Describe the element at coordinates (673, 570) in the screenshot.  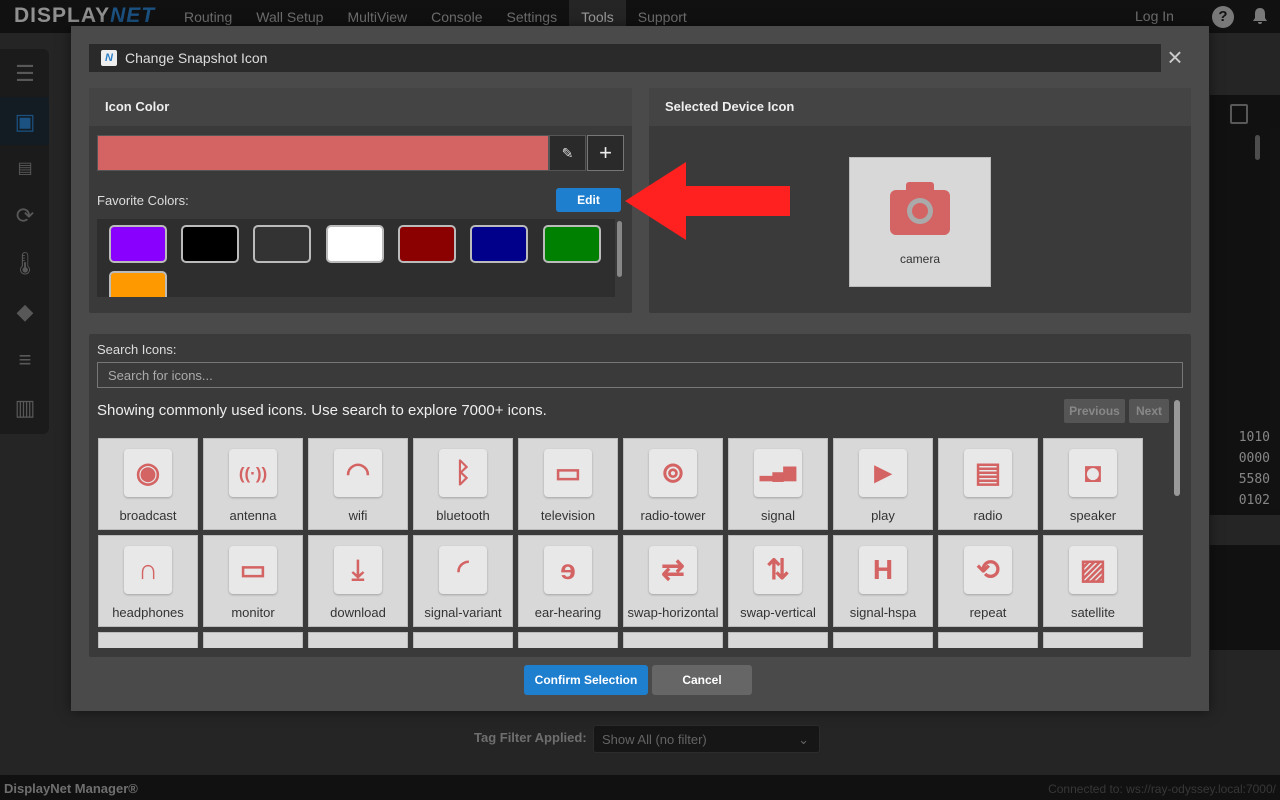
I see `swap-horizontal-icon: ⇄` at that location.